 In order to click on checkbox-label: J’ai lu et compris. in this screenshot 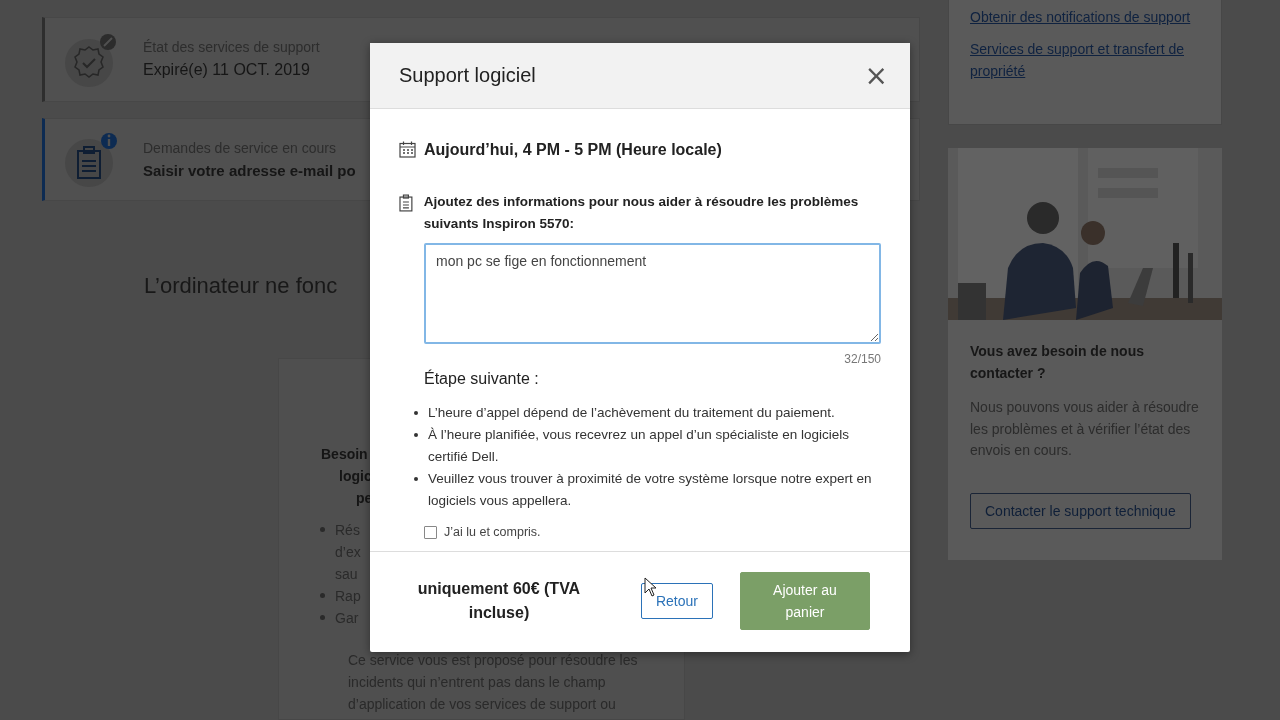, I will do `click(492, 532)`.